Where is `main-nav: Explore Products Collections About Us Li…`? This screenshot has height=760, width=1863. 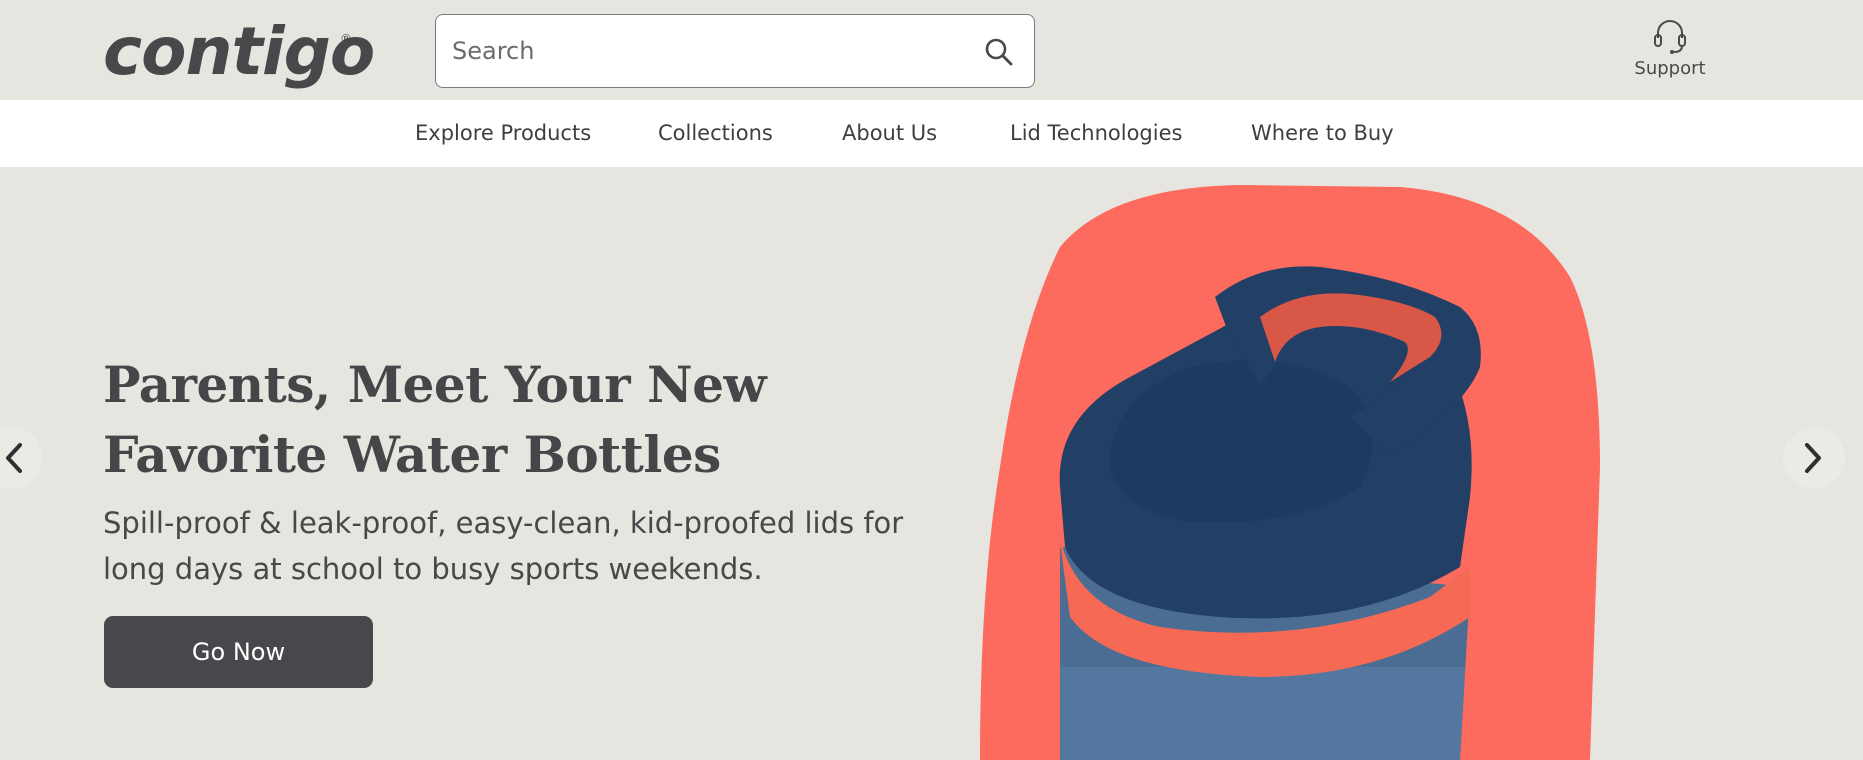 main-nav: Explore Products Collections About Us Li… is located at coordinates (931, 133).